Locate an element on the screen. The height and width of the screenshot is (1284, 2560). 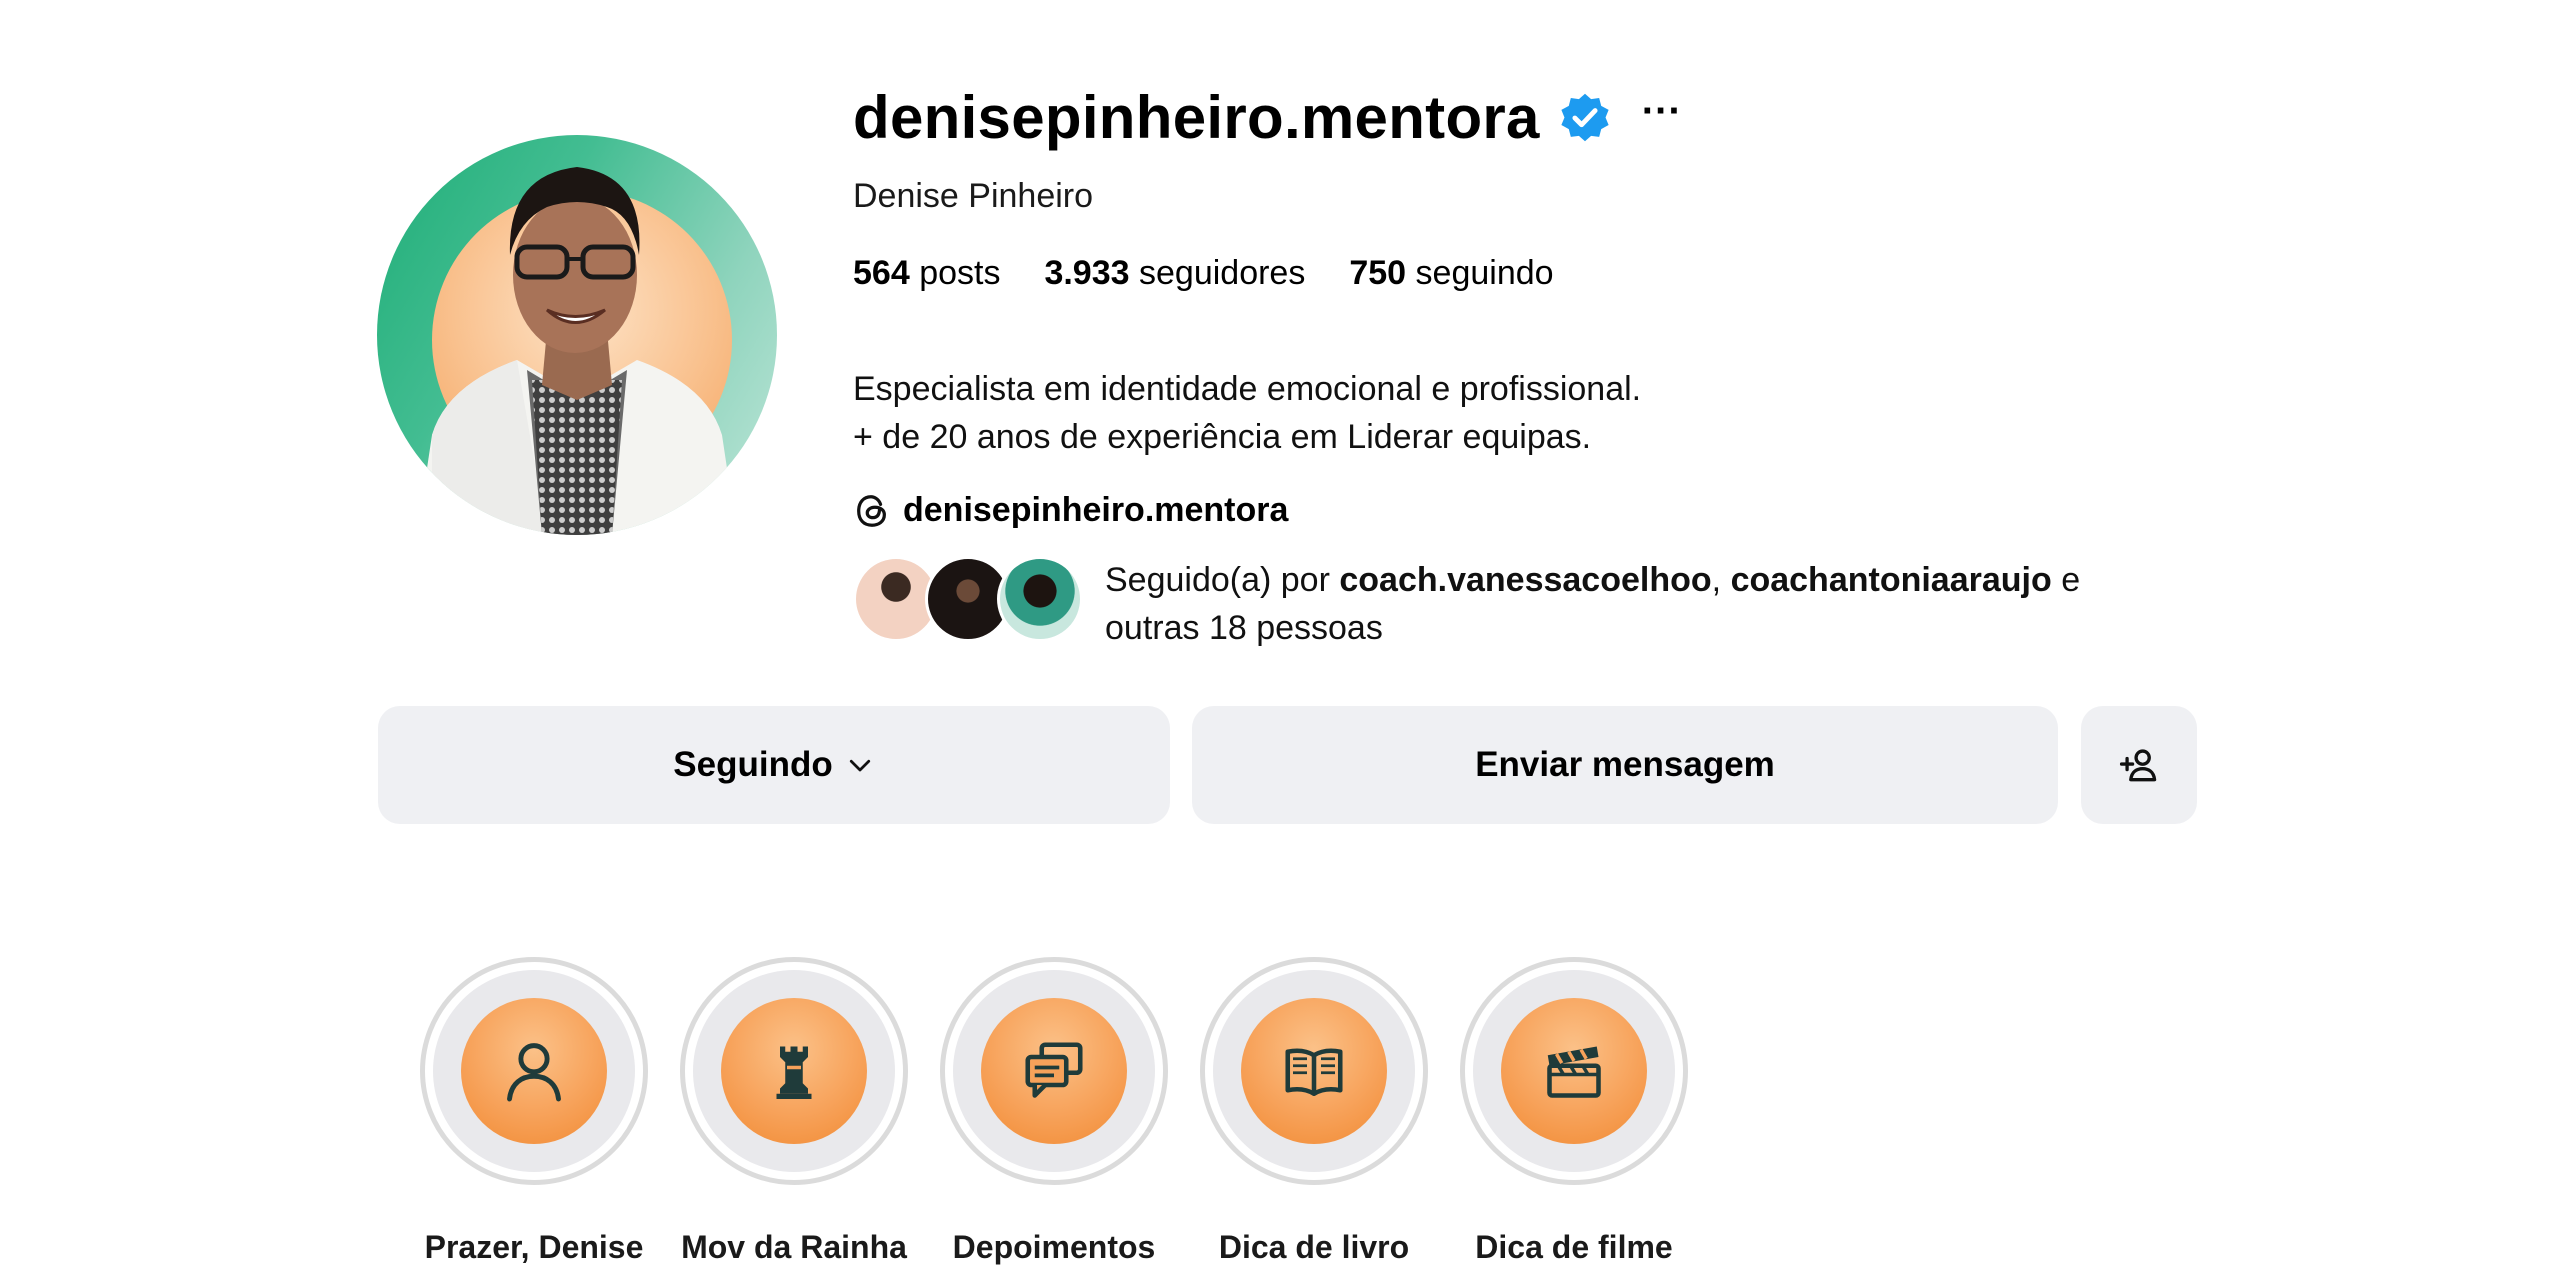
followed-by-more: outras 18 pessoas is located at coordinates (1244, 628).